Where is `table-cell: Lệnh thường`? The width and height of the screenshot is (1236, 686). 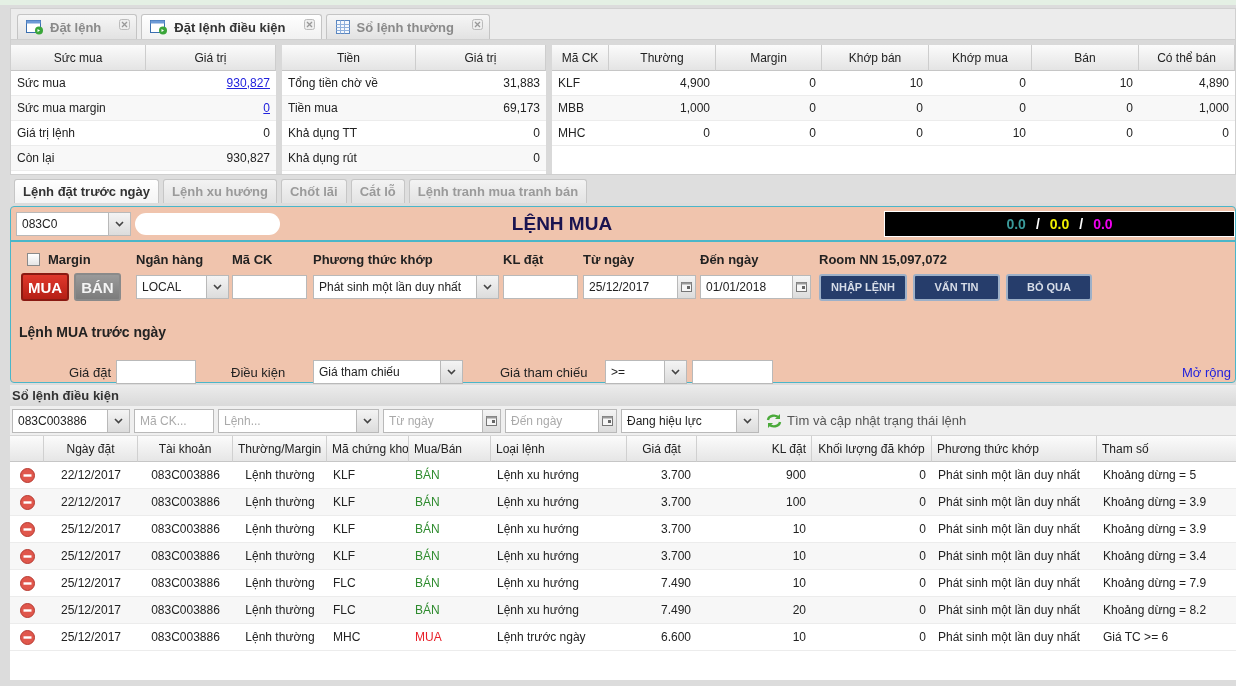
table-cell: Lệnh thường is located at coordinates (280, 610).